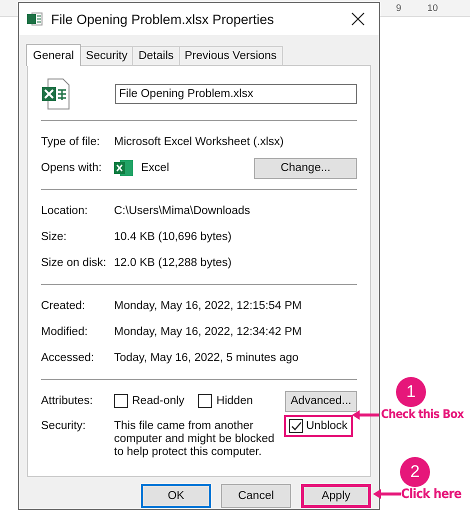 The image size is (470, 522). Describe the element at coordinates (431, 494) in the screenshot. I see `callout-text: Click here` at that location.